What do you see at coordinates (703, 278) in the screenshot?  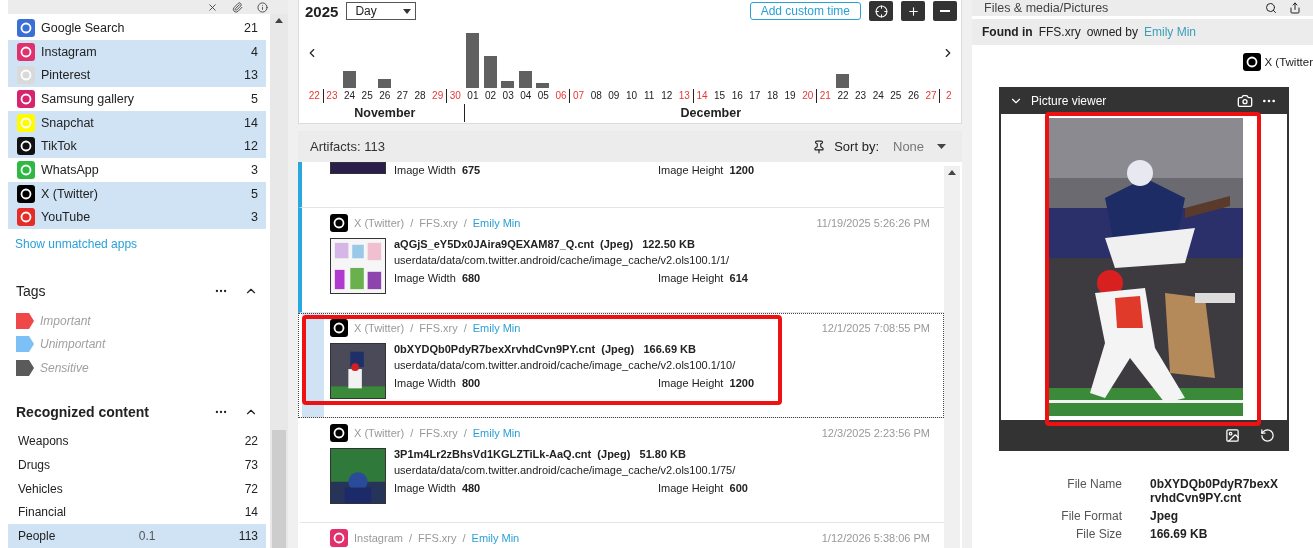 I see `image-height: Image Height 614` at bounding box center [703, 278].